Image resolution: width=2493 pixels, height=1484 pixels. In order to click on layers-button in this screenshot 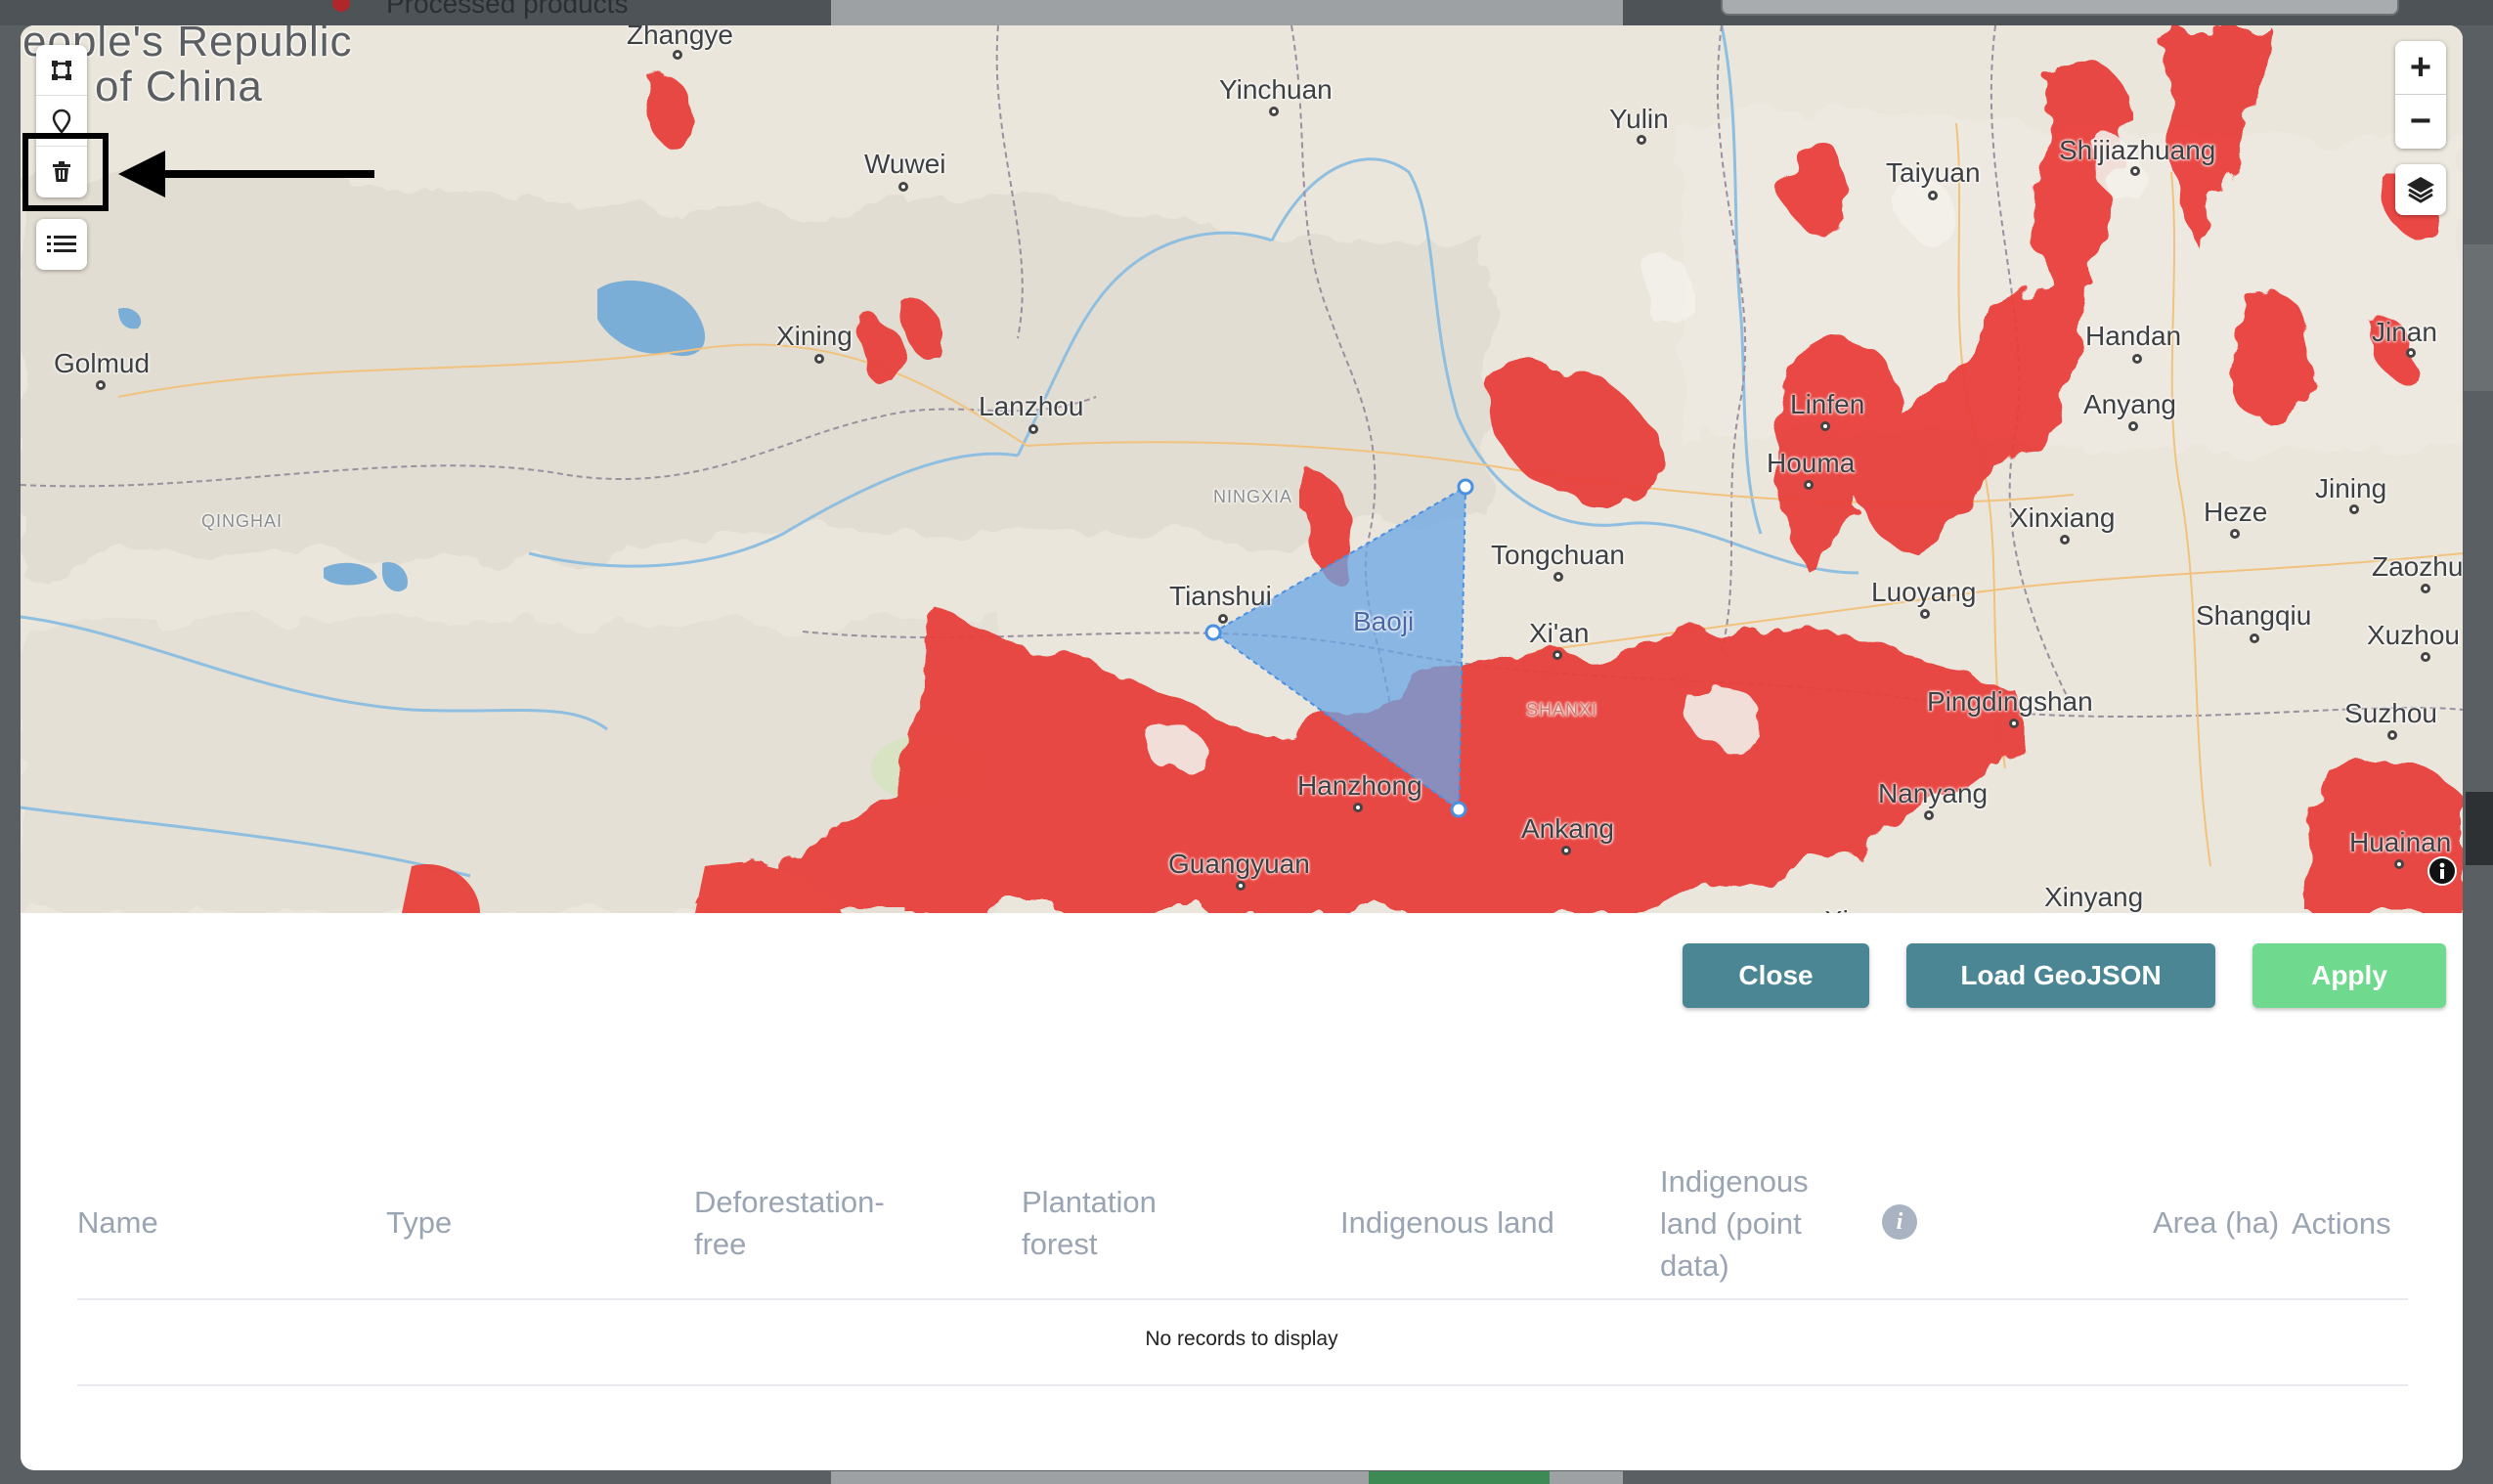, I will do `click(2420, 189)`.